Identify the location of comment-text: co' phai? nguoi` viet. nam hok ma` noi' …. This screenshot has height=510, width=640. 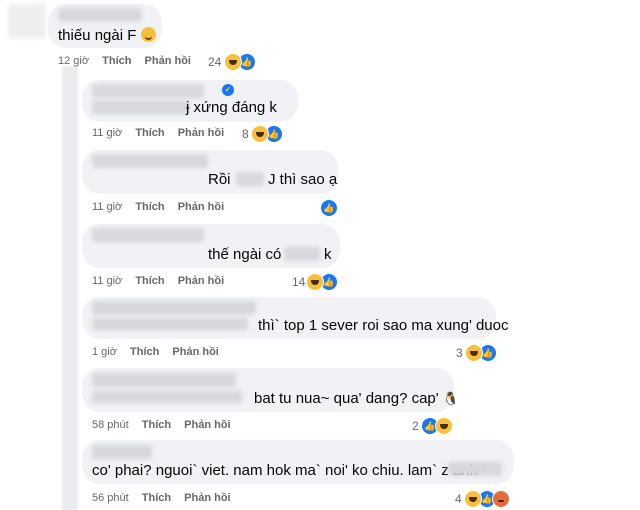
(290, 470).